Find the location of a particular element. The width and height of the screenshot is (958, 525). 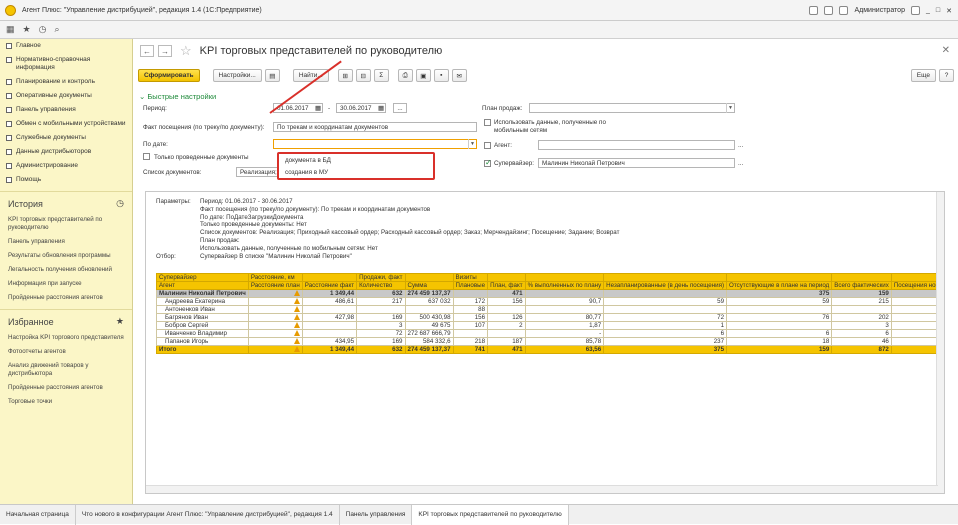

sidebar-item-label: Администрирование is located at coordinates (47, 165).